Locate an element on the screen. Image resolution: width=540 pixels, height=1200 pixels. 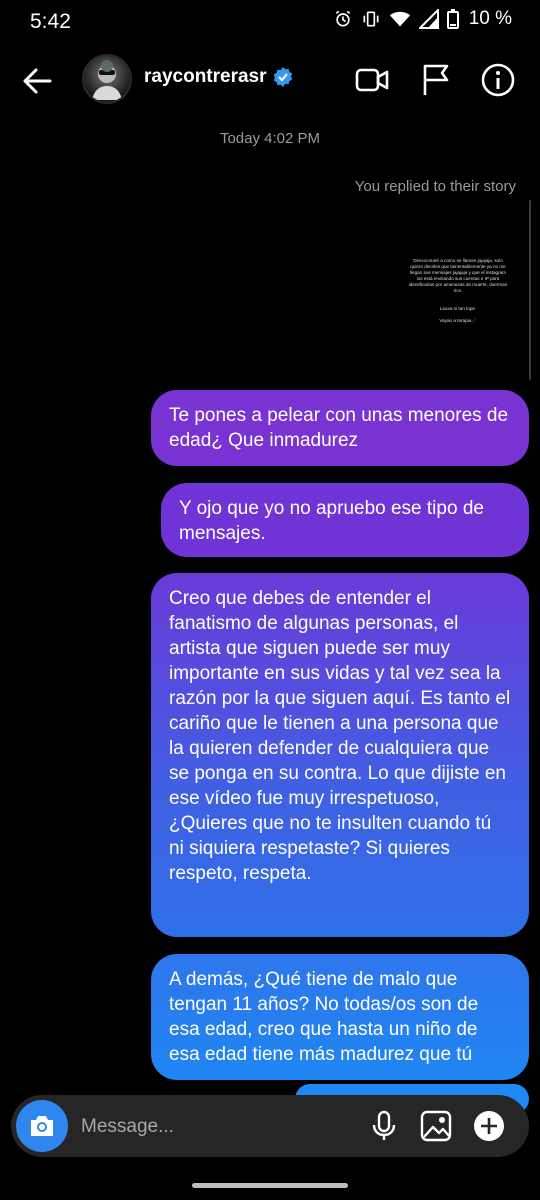
status-time: 5:42 is located at coordinates (50, 21).